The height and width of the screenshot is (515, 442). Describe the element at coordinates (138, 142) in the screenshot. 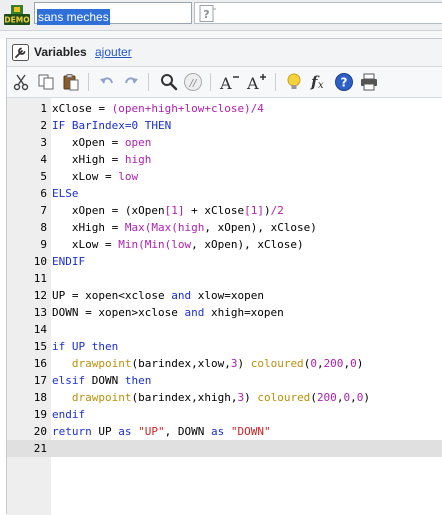

I see `code-token: open` at that location.